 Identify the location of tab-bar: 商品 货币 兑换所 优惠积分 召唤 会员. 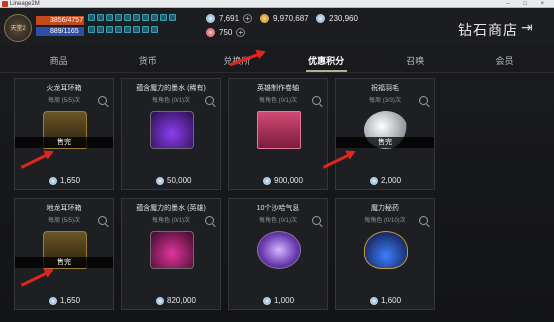
(281, 62).